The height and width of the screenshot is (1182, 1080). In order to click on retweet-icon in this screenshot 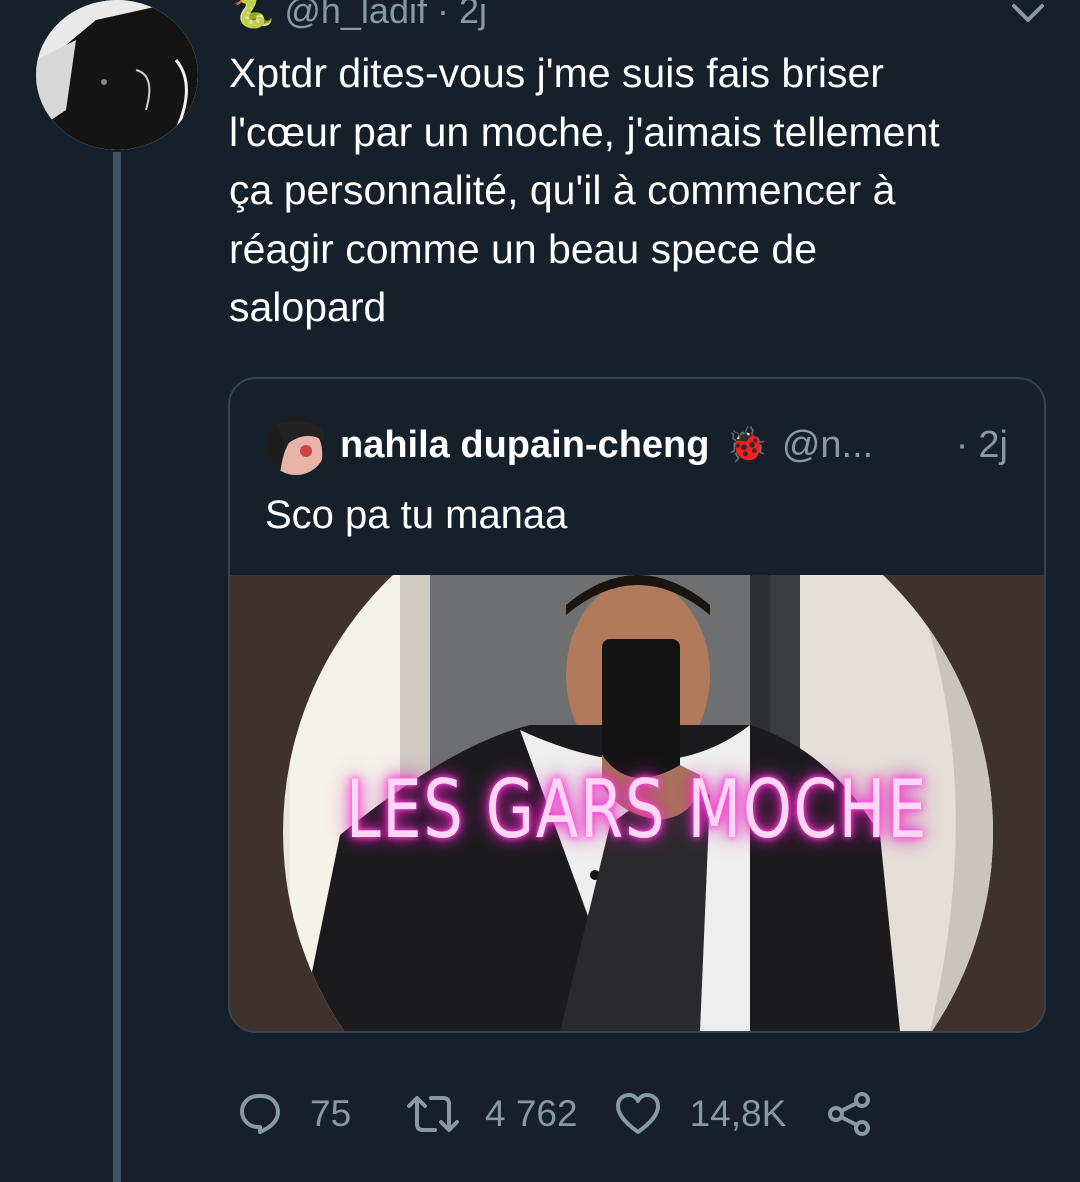, I will do `click(433, 1114)`.